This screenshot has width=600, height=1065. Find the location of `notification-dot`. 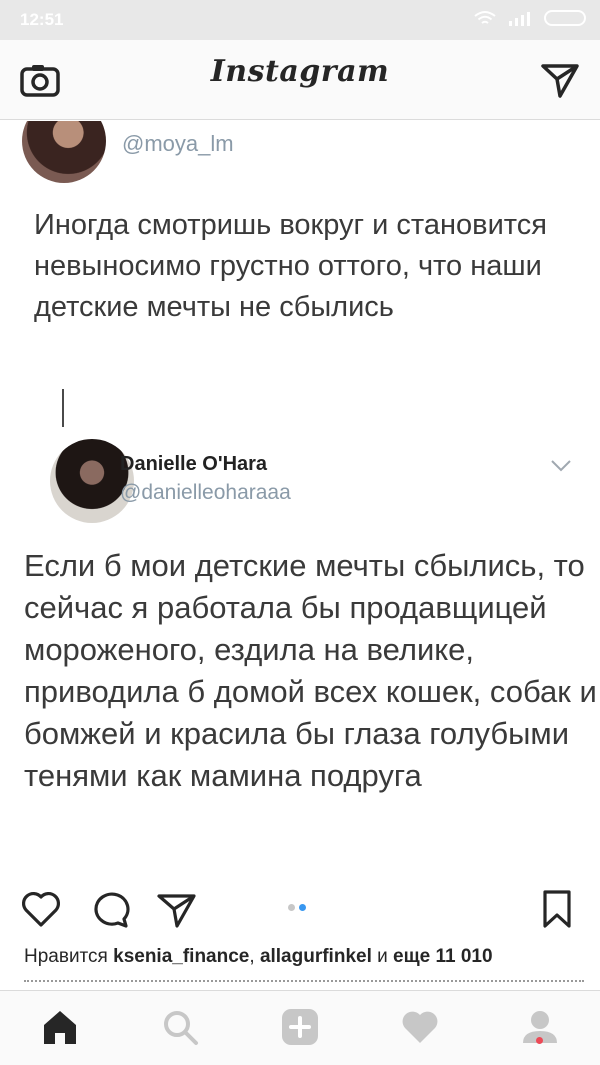

notification-dot is located at coordinates (539, 1040).